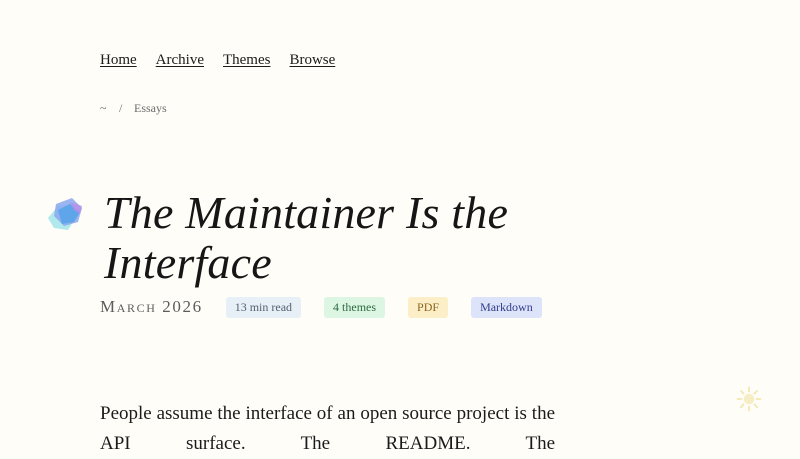 The width and height of the screenshot is (800, 459). I want to click on crystal-logo-icon, so click(65, 214).